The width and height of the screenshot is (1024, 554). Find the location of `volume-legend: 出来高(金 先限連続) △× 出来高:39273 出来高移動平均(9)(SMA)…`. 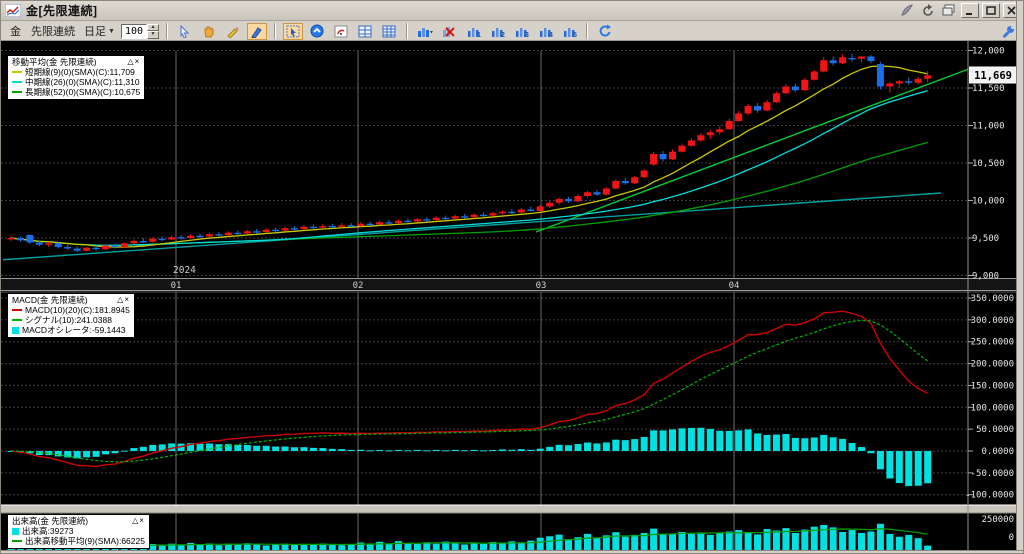

volume-legend: 出来高(金 先限連続) △× 出来高:39273 出来高移動平均(9)(SMA)… is located at coordinates (78, 531).